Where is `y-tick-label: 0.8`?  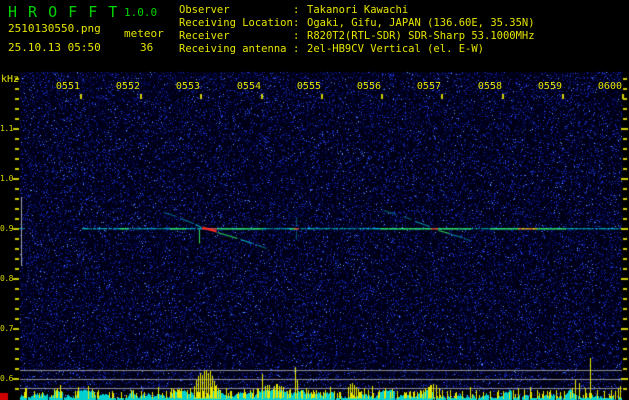 y-tick-label: 0.8 is located at coordinates (6, 278).